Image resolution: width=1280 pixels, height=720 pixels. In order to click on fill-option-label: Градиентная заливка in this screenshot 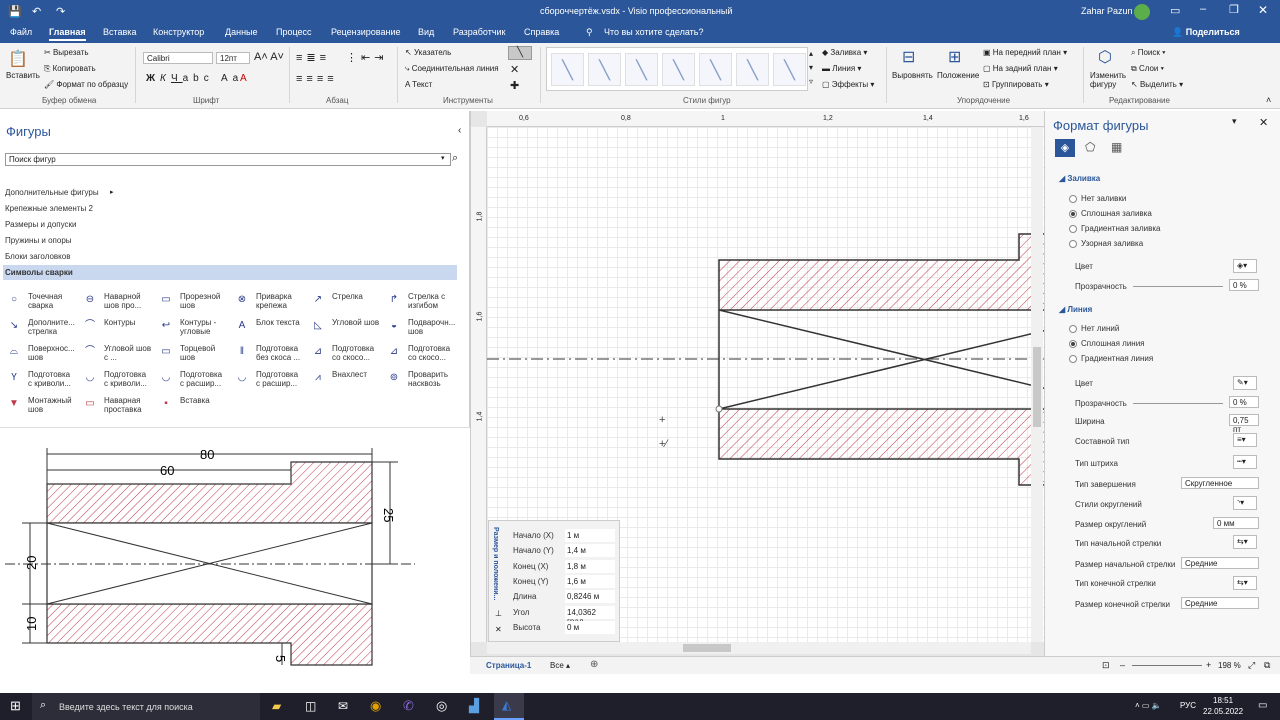, I will do `click(1121, 228)`.